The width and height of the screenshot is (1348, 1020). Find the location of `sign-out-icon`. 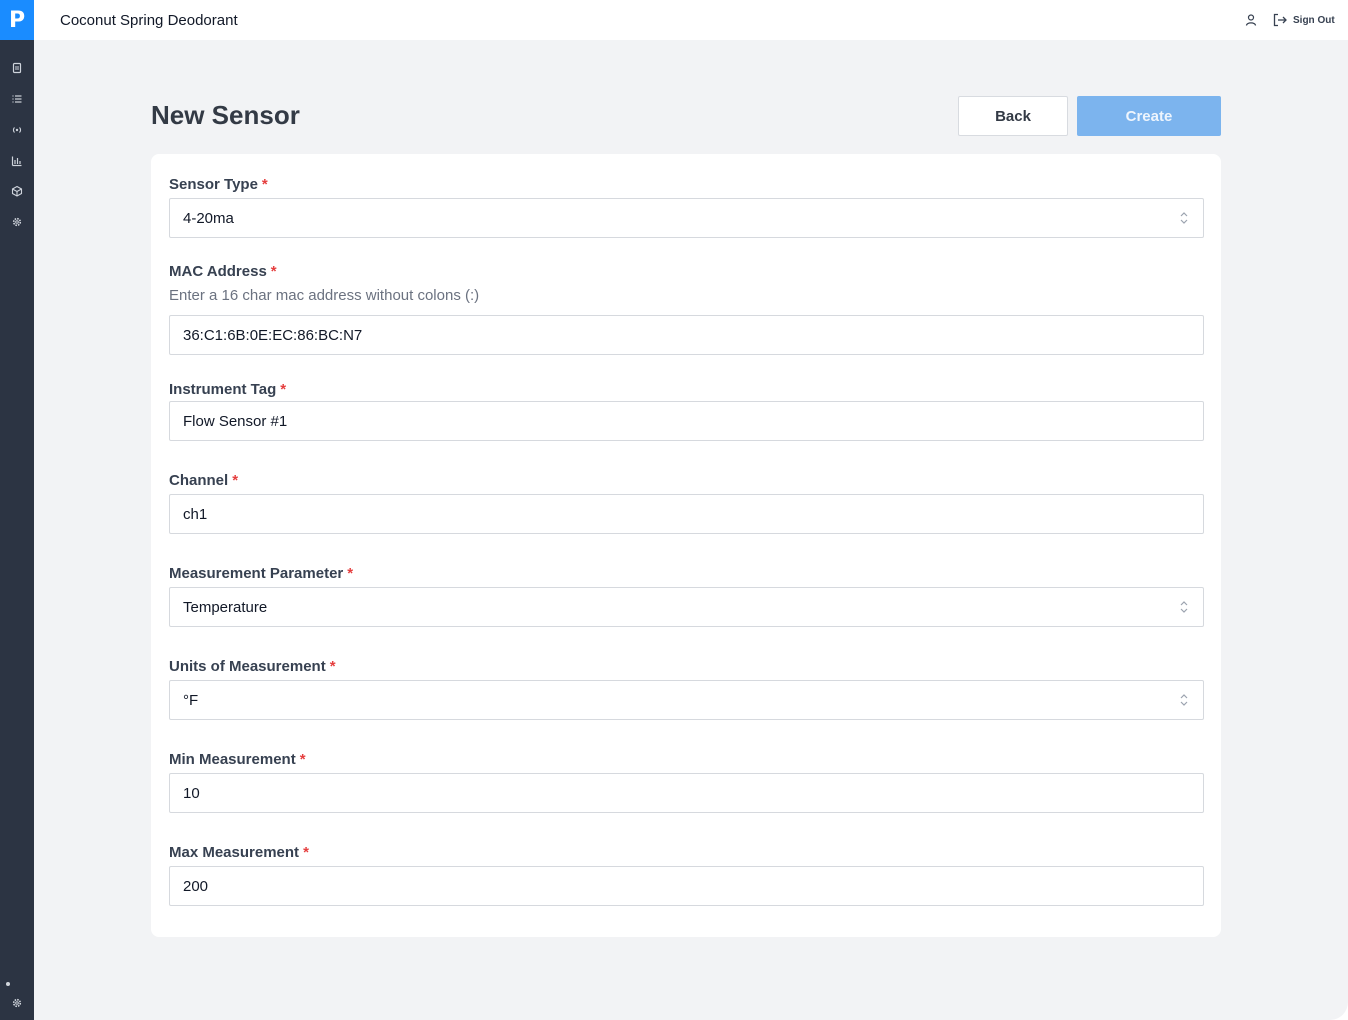

sign-out-icon is located at coordinates (1280, 20).